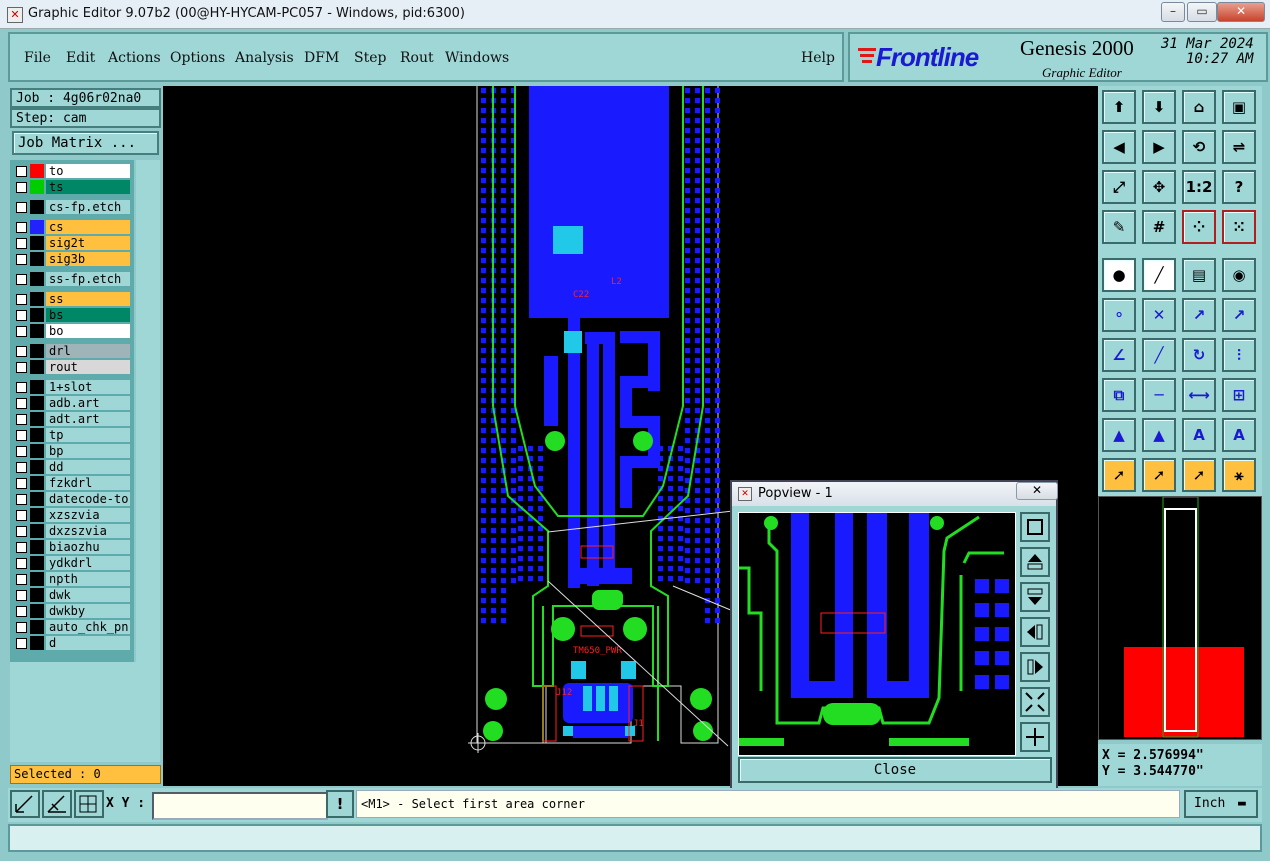 The height and width of the screenshot is (861, 1270). Describe the element at coordinates (88, 419) in the screenshot. I see `layer-name: adt.art` at that location.